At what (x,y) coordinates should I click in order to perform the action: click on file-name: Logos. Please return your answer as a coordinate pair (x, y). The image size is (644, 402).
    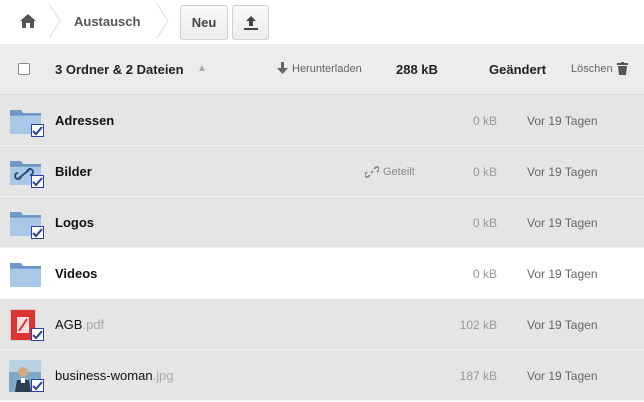
    Looking at the image, I should click on (74, 222).